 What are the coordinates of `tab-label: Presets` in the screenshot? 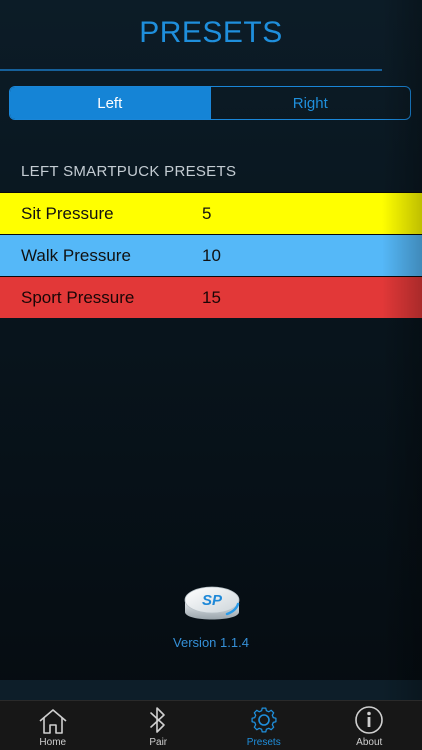 It's located at (263, 742).